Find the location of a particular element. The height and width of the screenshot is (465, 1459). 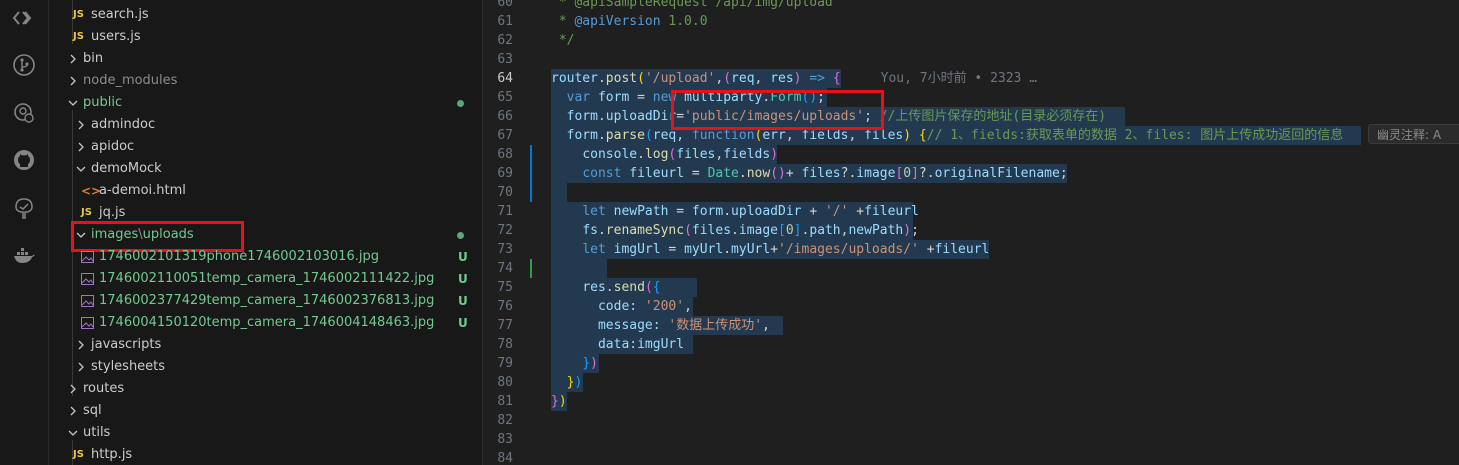

line-number: 66 is located at coordinates (505, 116).